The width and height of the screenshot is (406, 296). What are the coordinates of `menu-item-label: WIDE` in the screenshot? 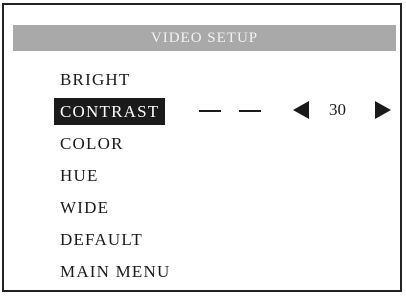 It's located at (85, 207).